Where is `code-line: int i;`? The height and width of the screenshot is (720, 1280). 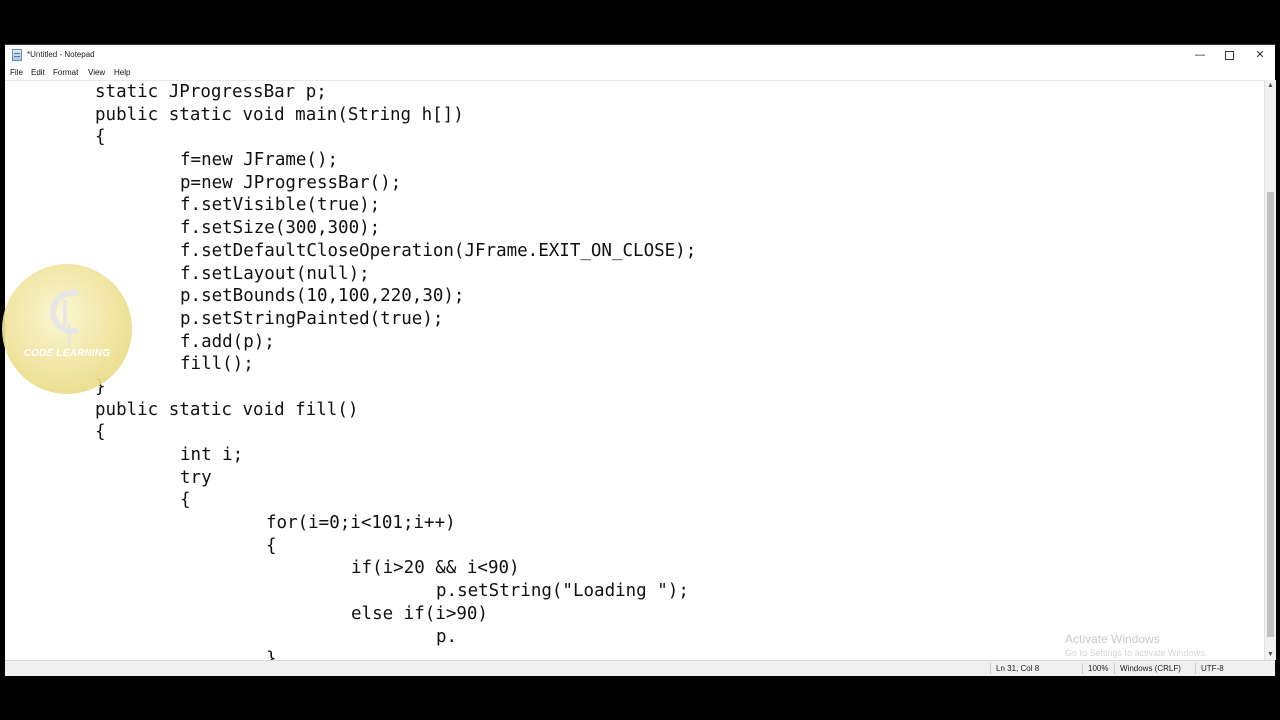
code-line: int i; is located at coordinates (212, 455).